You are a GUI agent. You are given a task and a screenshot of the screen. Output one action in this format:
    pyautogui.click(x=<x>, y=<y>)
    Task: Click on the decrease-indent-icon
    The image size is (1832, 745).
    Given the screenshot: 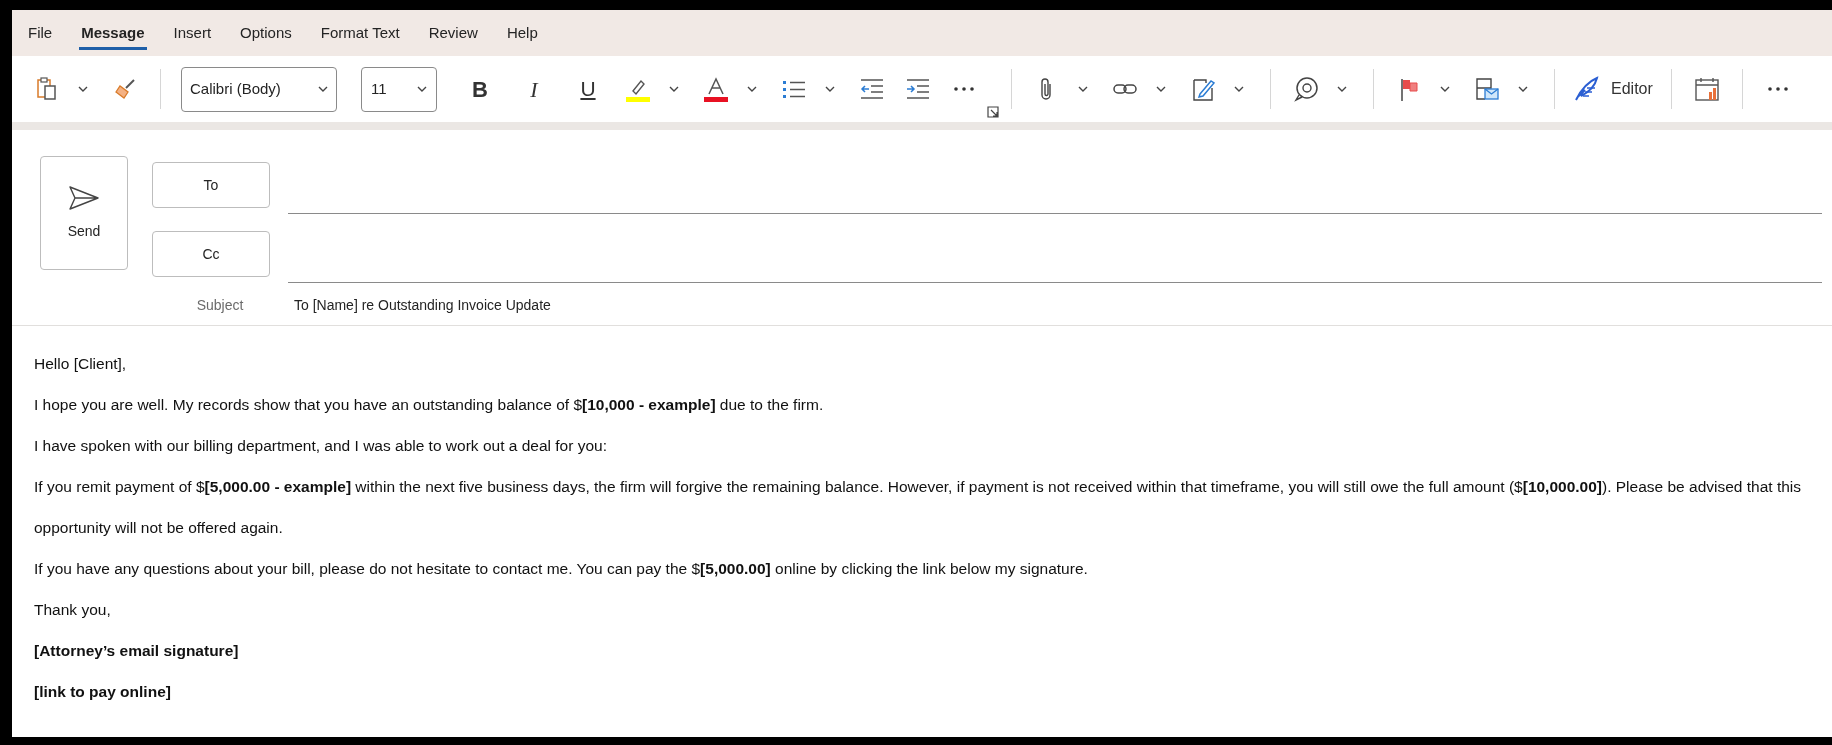 What is the action you would take?
    pyautogui.click(x=872, y=89)
    